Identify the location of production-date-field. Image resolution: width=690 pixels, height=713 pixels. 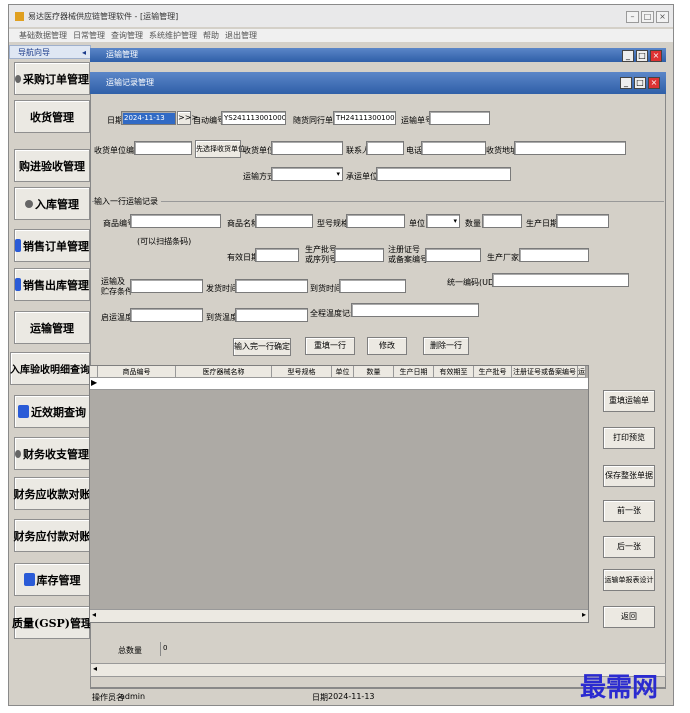
(582, 221).